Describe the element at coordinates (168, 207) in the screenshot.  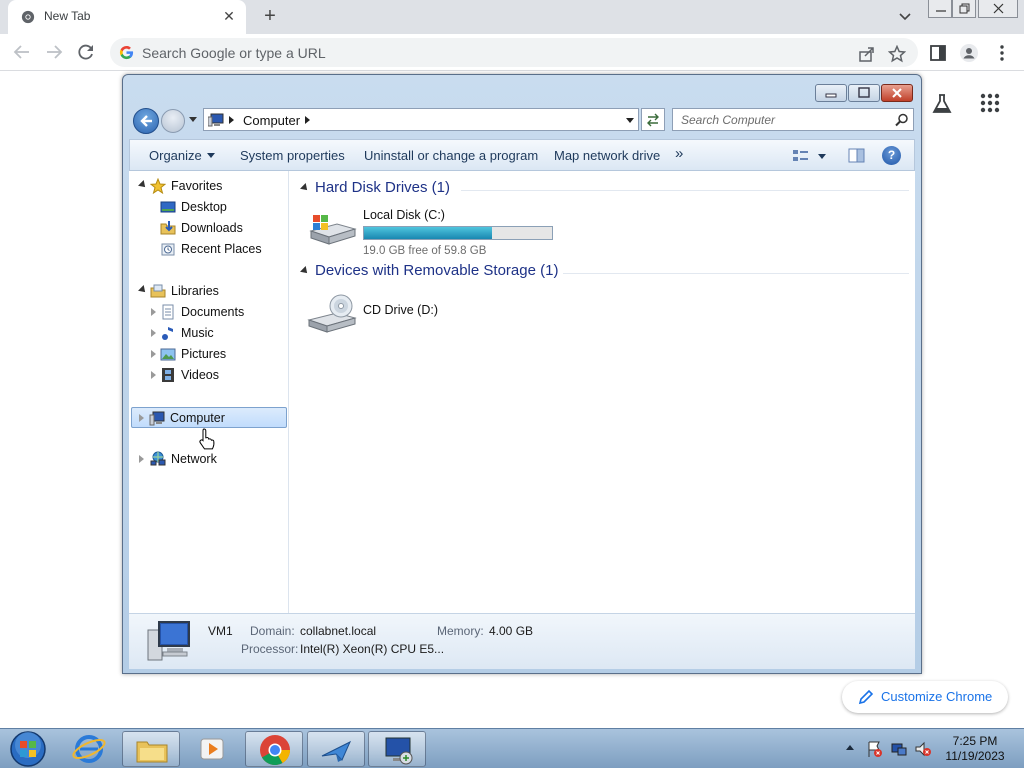
I see `desktop-icon` at that location.